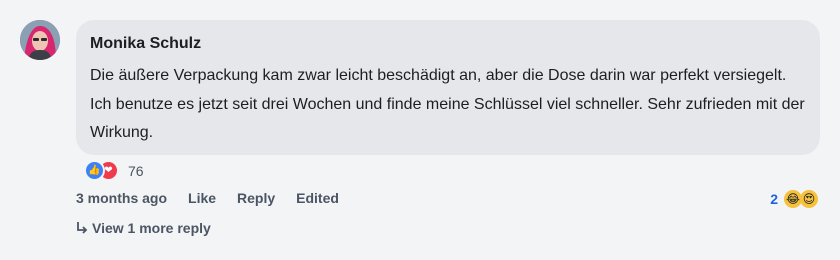 The width and height of the screenshot is (840, 260). I want to click on reply-button: Reply, so click(256, 198).